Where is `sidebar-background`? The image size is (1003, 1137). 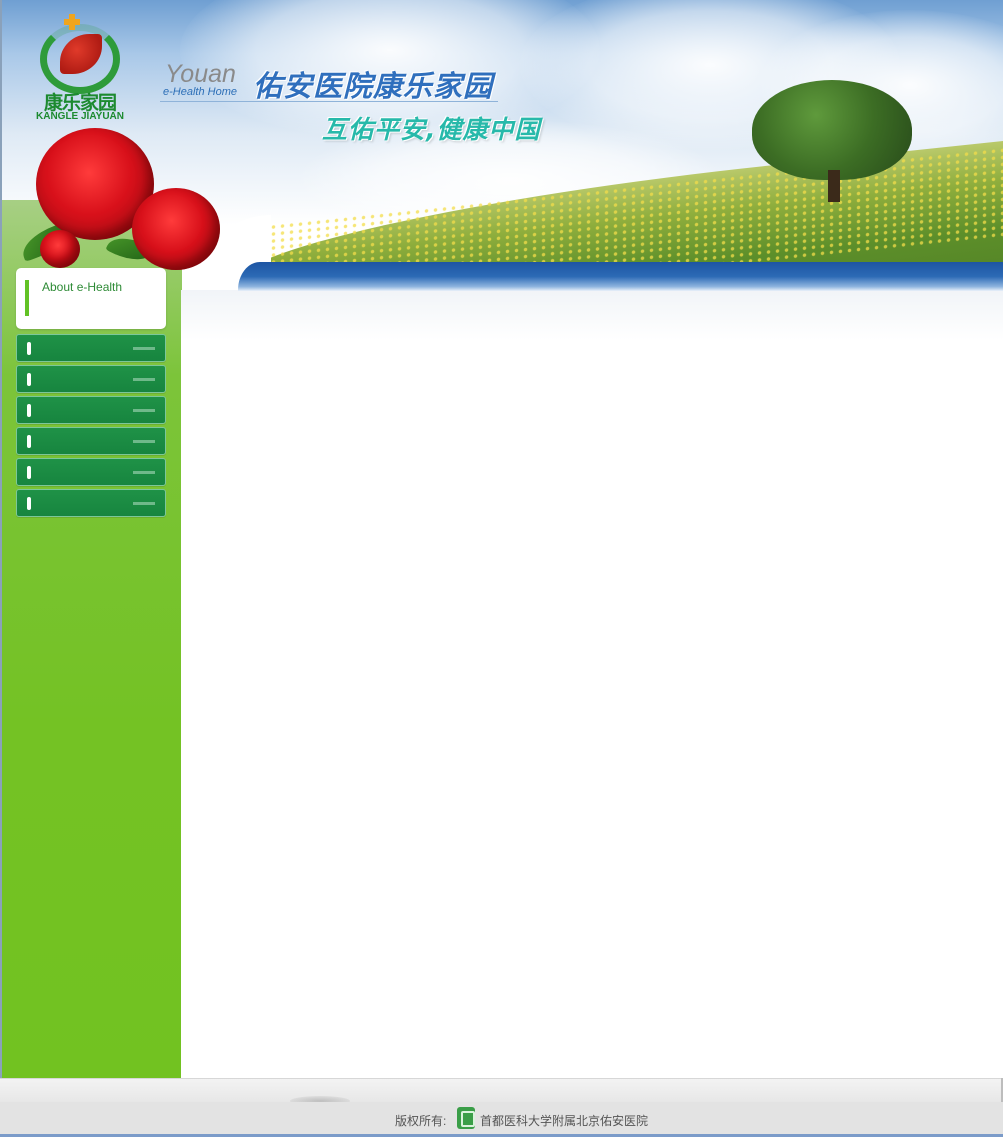
sidebar-background is located at coordinates (91, 640).